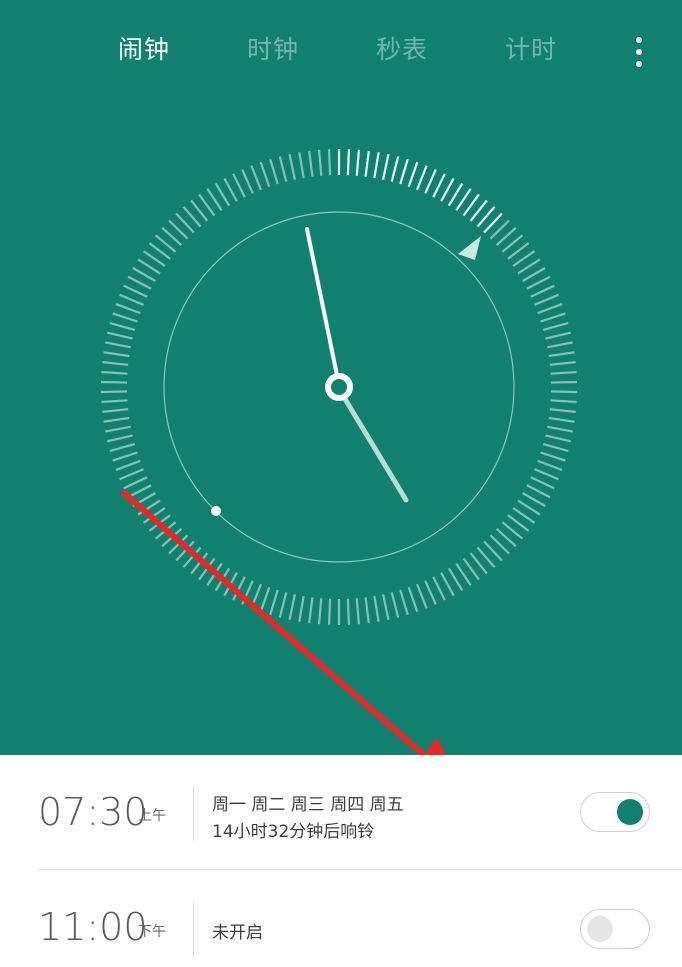  I want to click on alarm-time: 07:30, so click(93, 812).